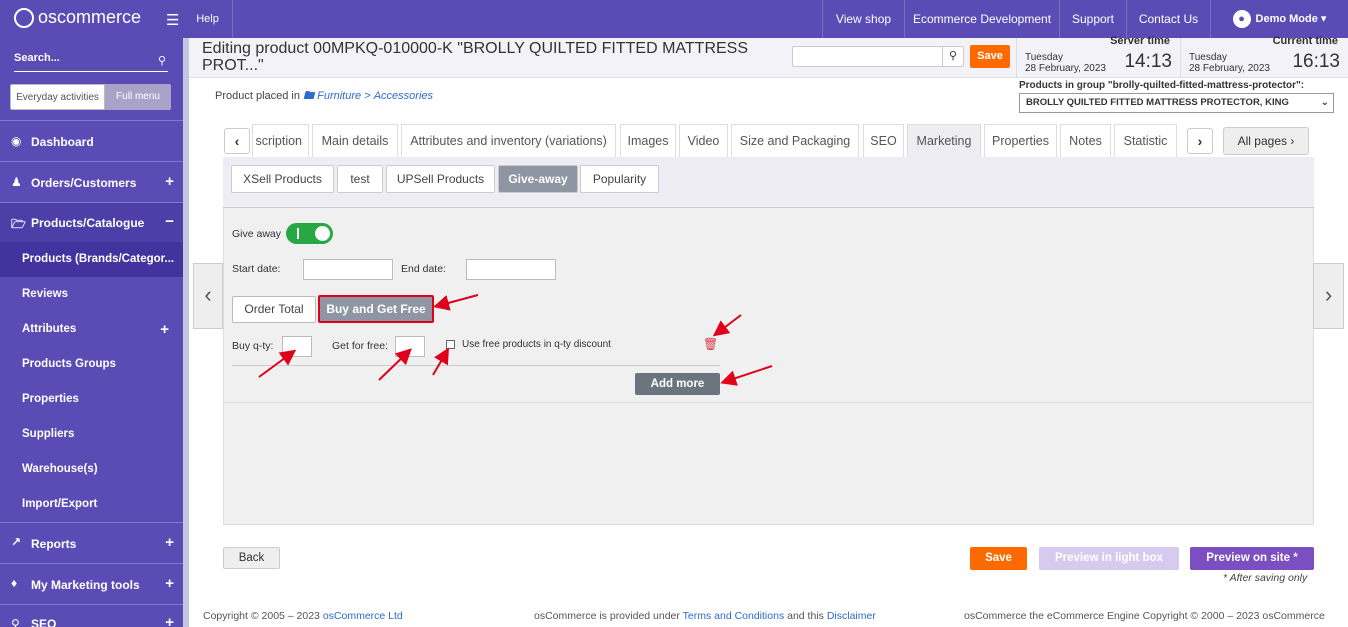 Image resolution: width=1348 pixels, height=627 pixels. Describe the element at coordinates (998, 558) in the screenshot. I see `save-button: Save` at that location.